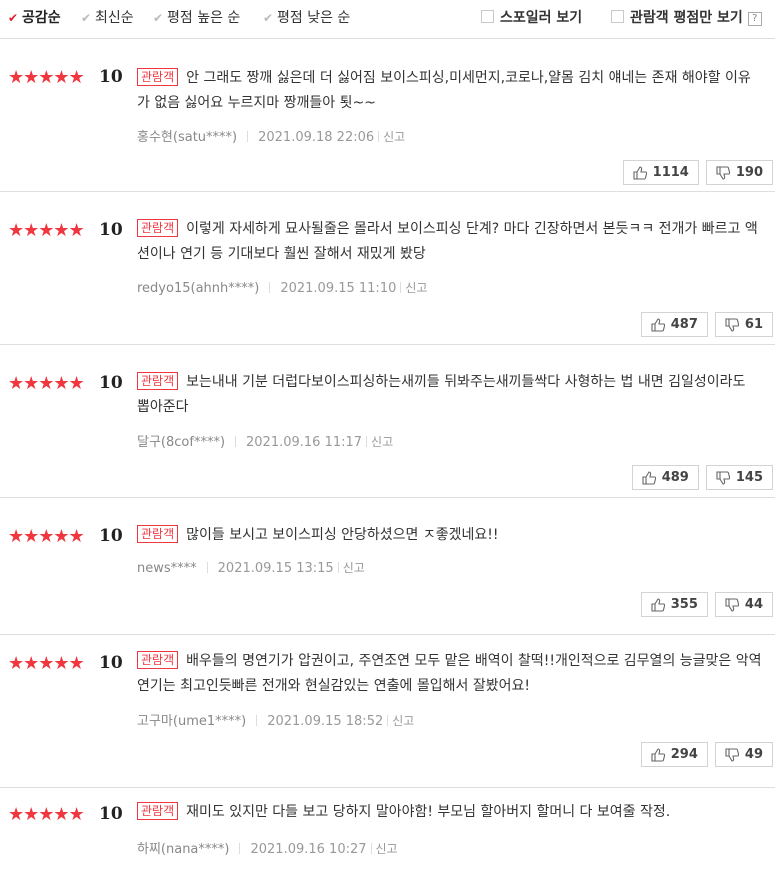 This screenshot has width=783, height=878. I want to click on dislike-button: 145, so click(739, 477).